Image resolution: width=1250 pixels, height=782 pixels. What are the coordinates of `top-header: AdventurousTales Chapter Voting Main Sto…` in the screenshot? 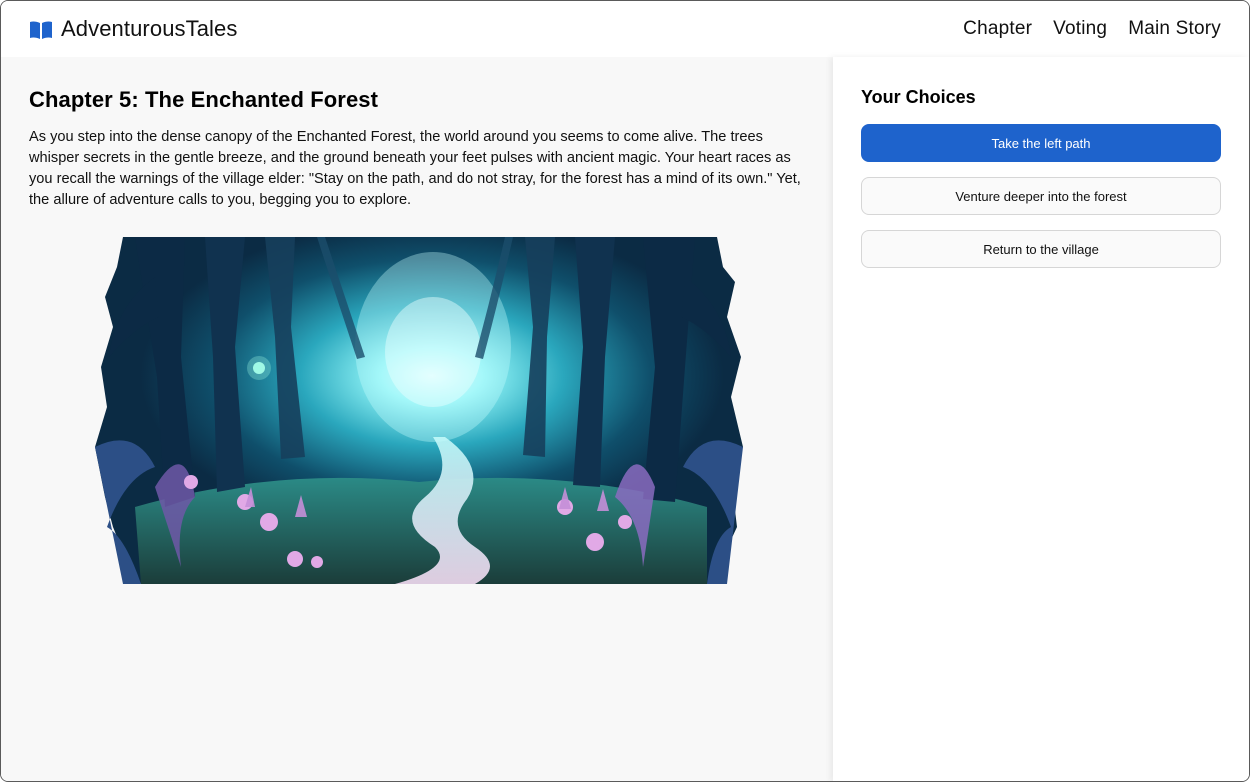 It's located at (625, 29).